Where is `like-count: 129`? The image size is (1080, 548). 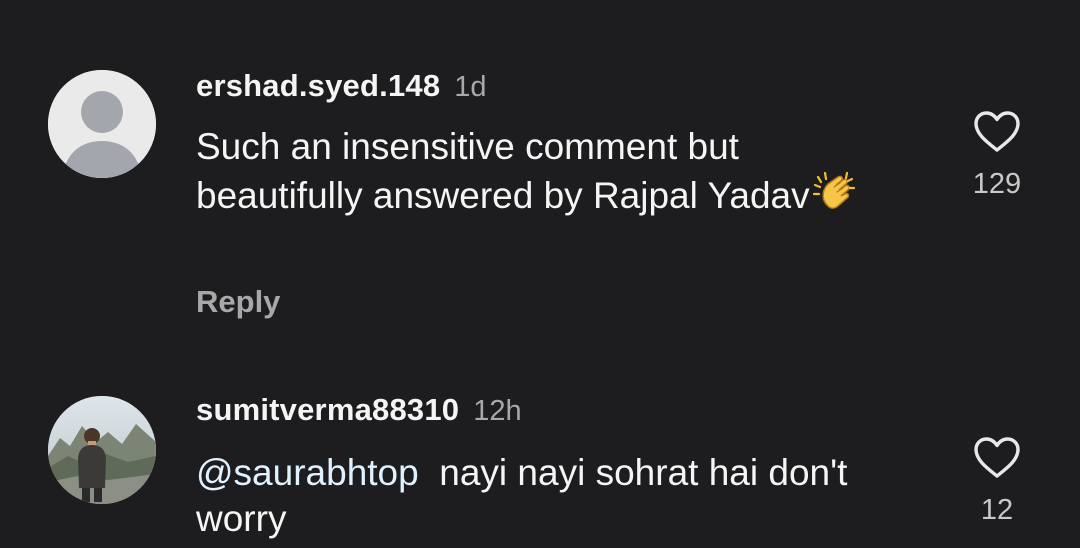
like-count: 129 is located at coordinates (997, 184).